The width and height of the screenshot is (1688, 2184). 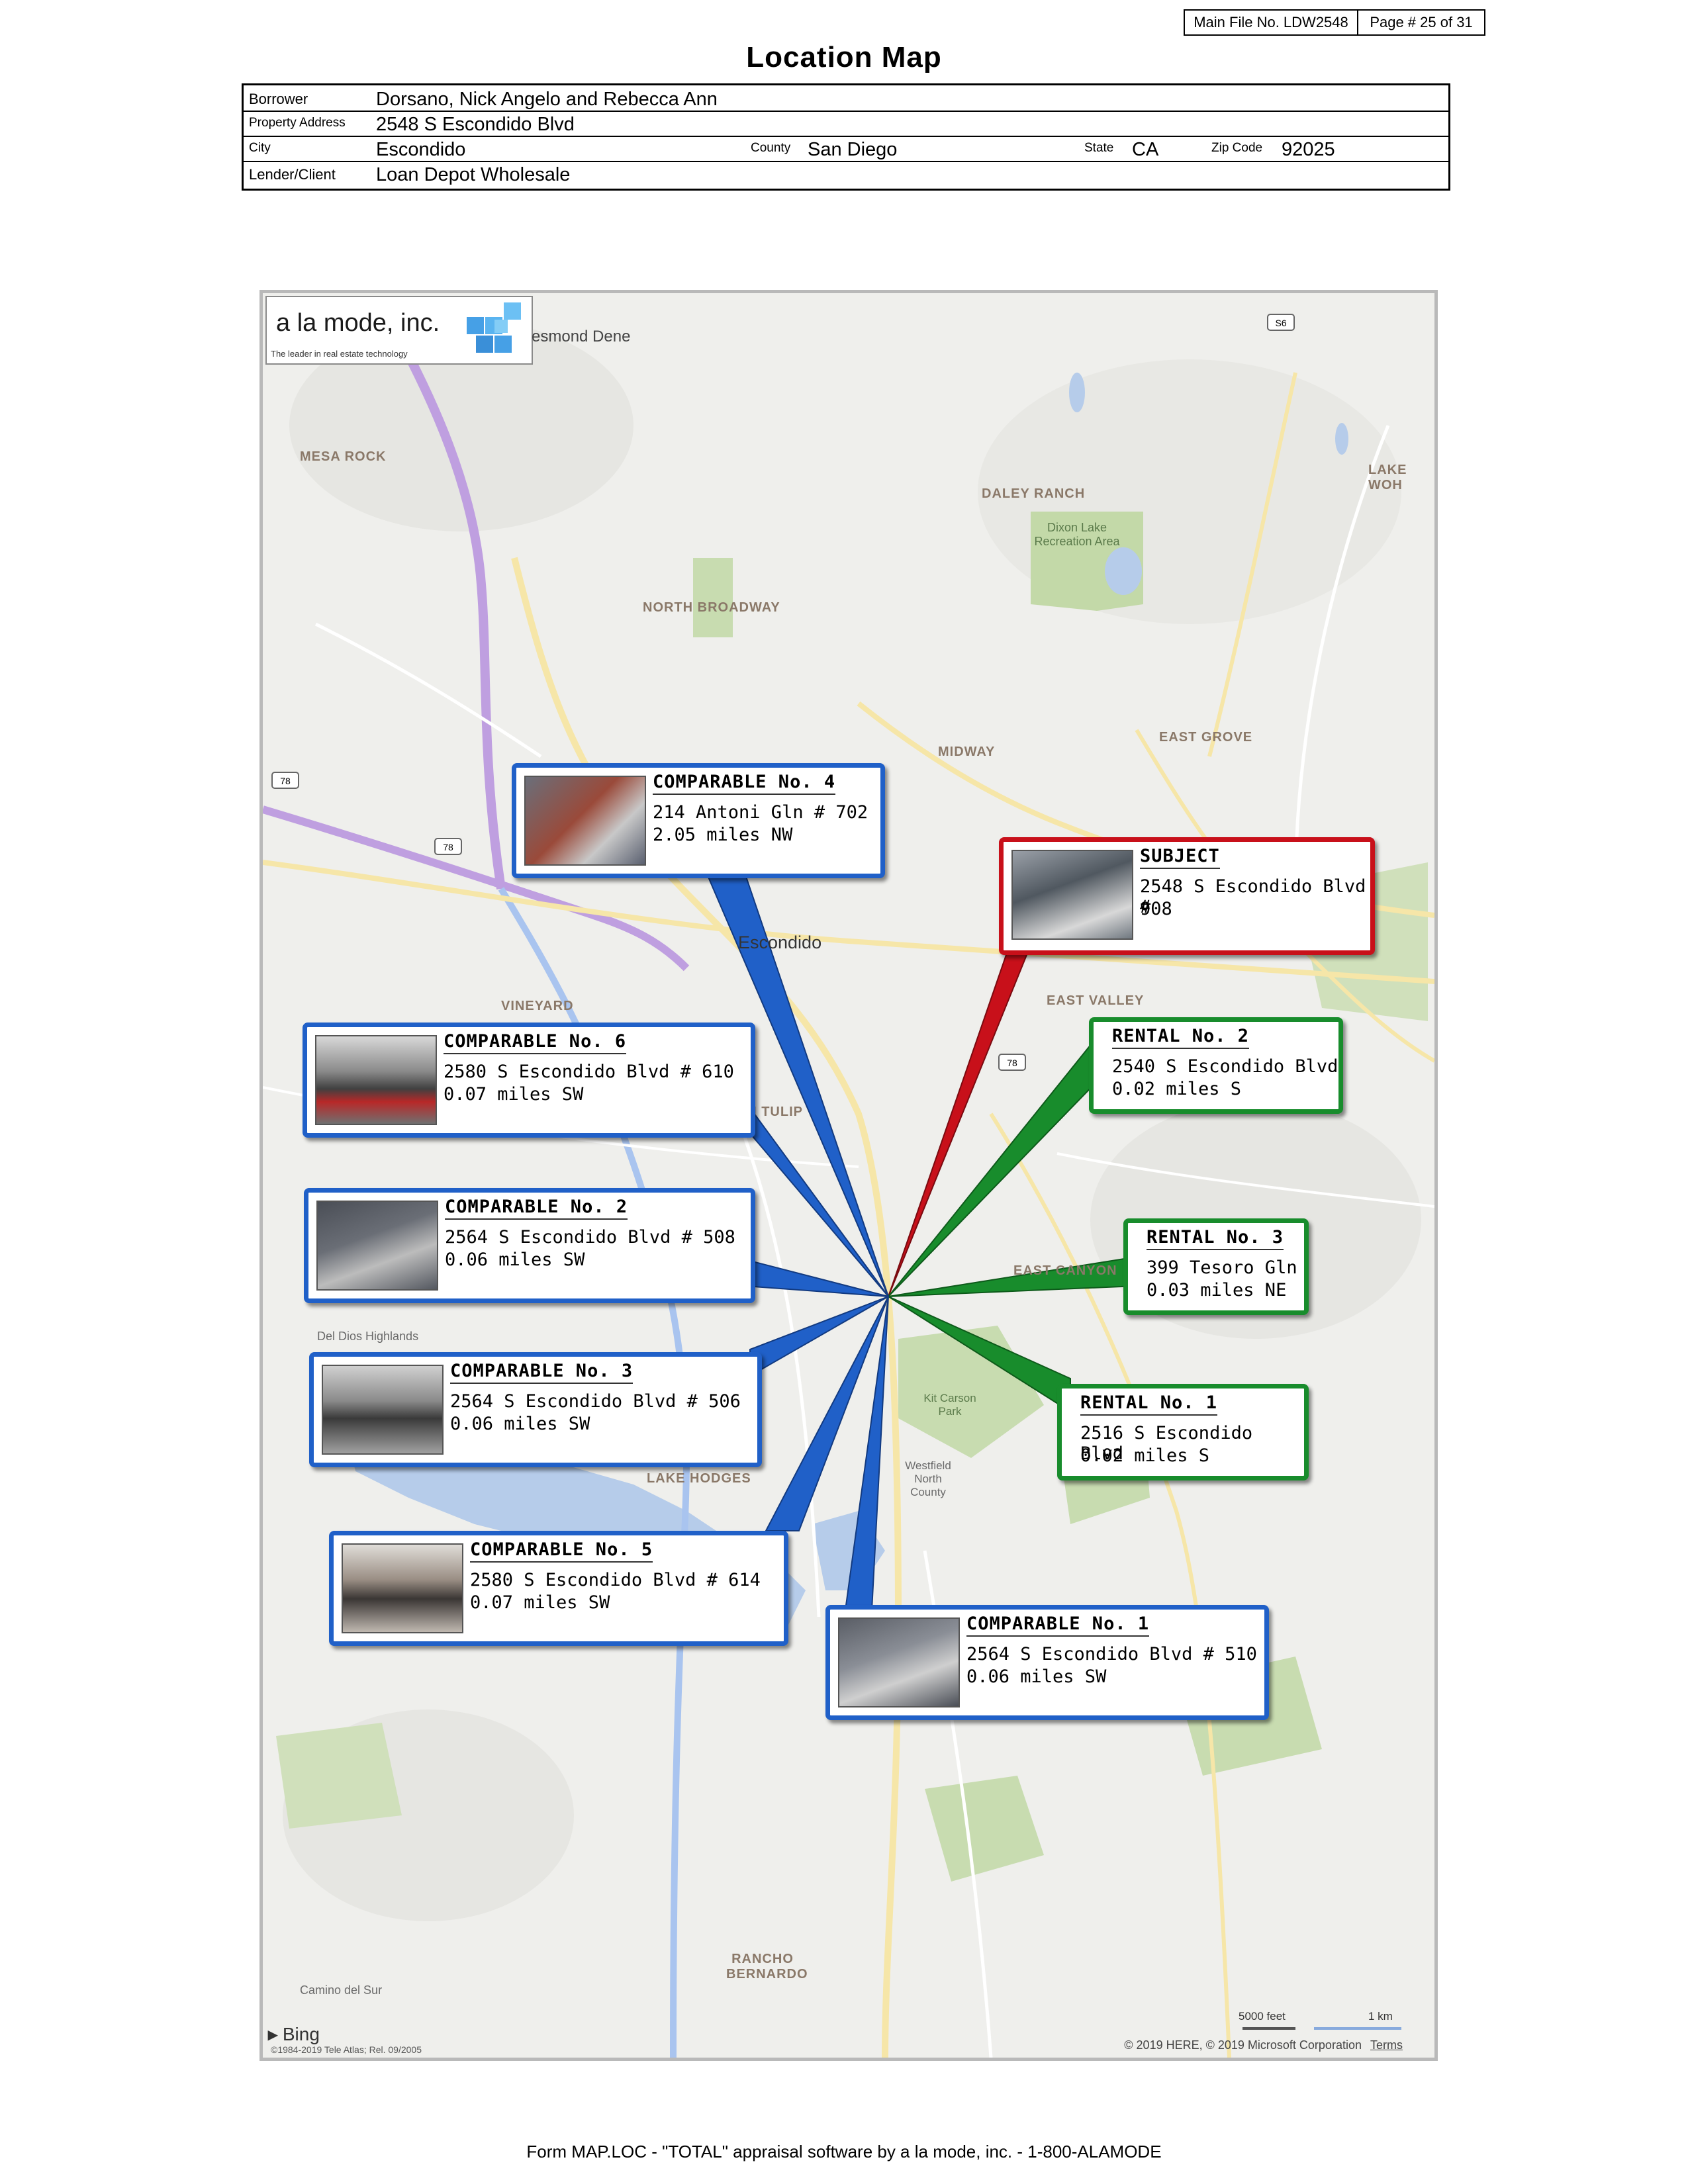 I want to click on alamode-logo-tagline: The leader in real estate technology, so click(x=339, y=354).